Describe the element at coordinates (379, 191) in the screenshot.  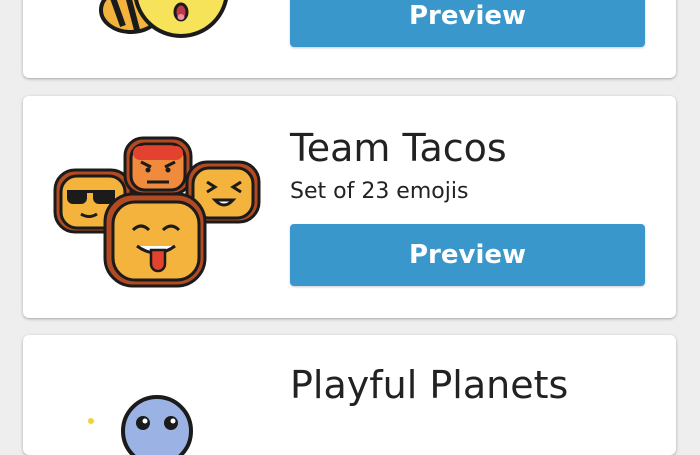
I see `pack-subtitle: Set of 23 emojis` at that location.